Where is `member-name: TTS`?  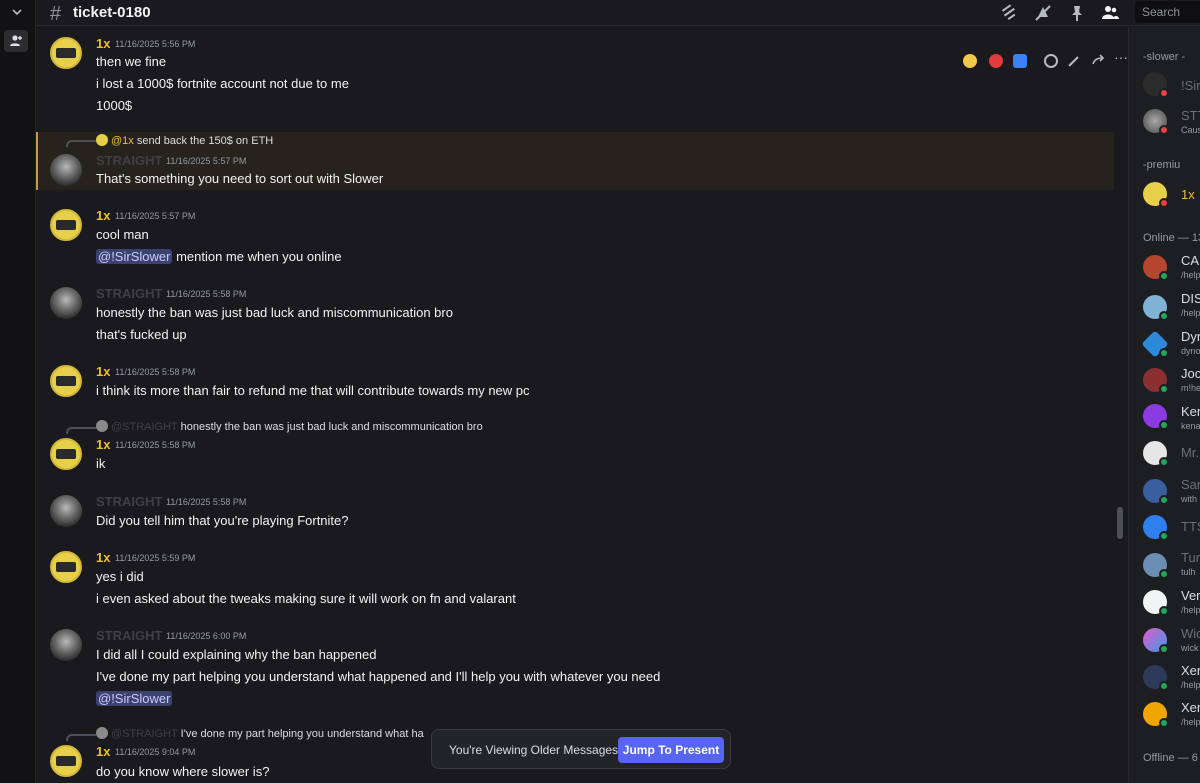 member-name: TTS is located at coordinates (1190, 526).